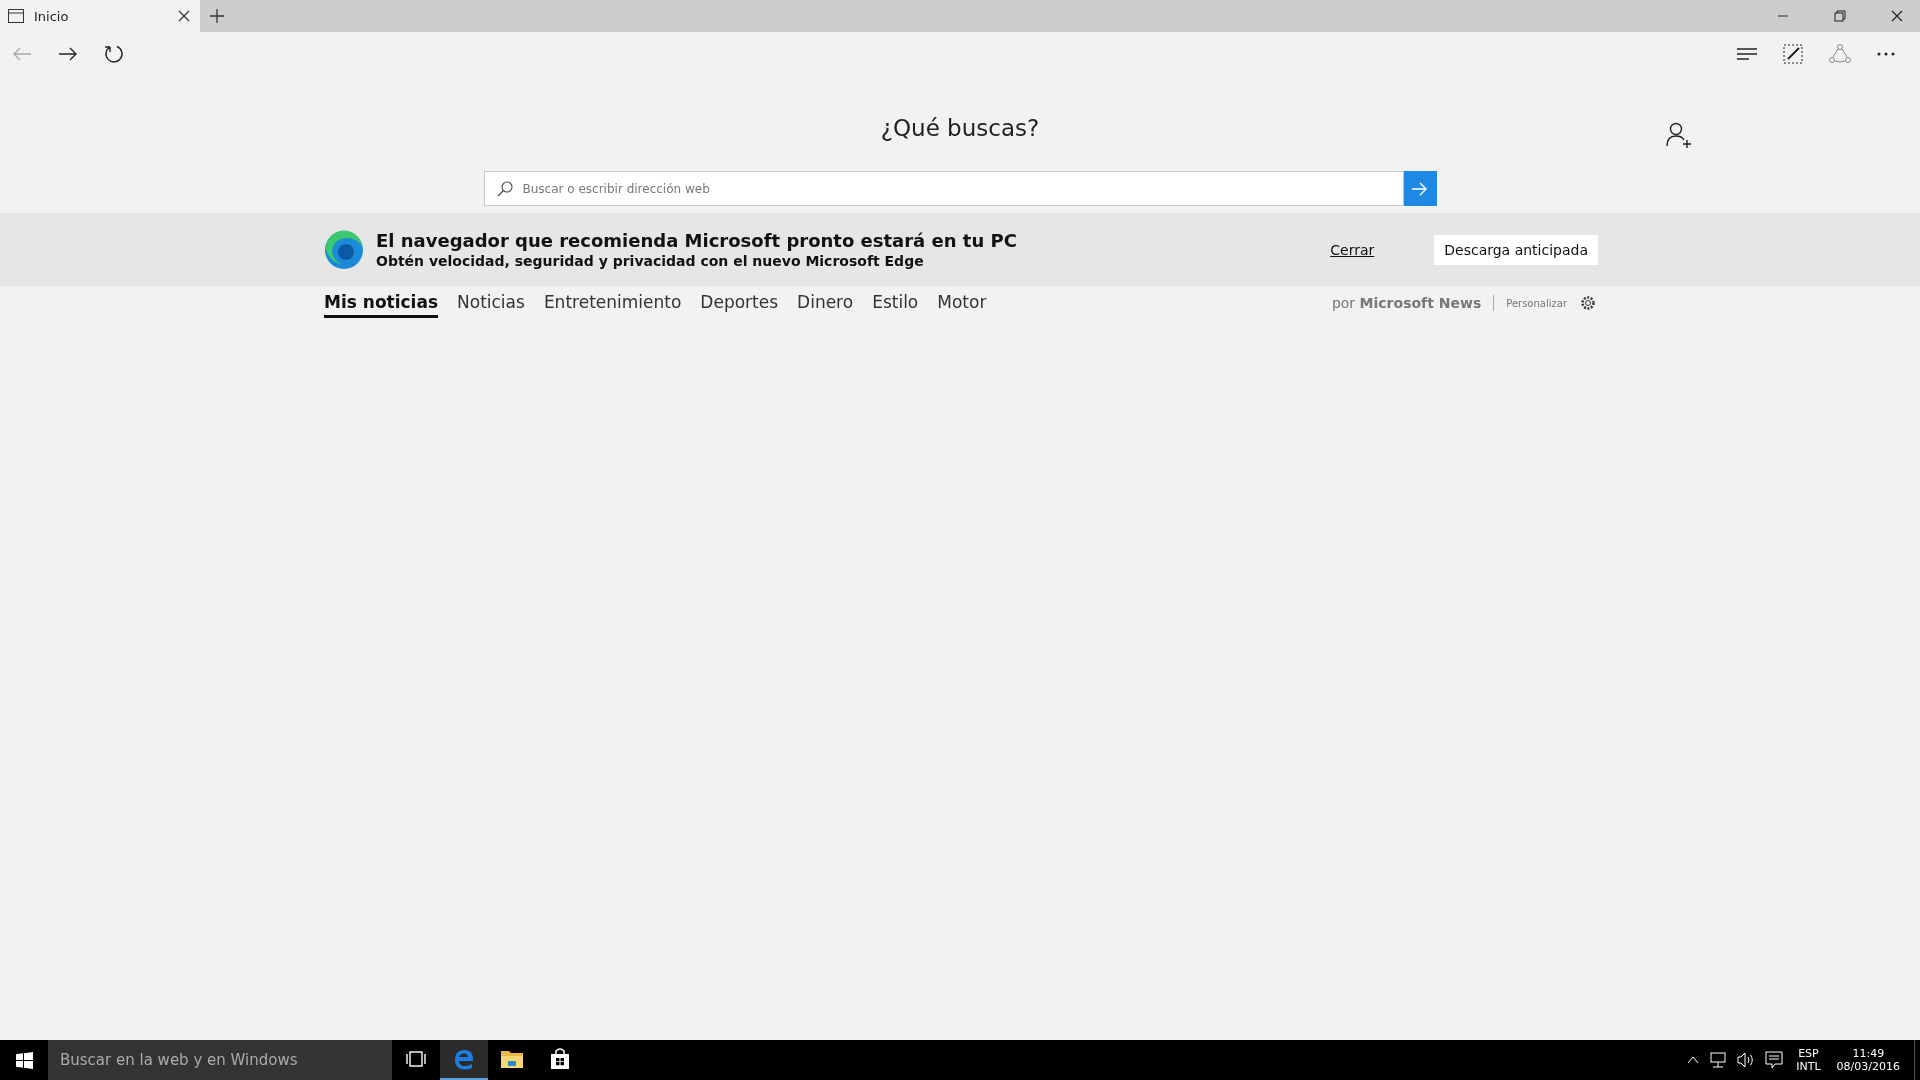 This screenshot has height=1080, width=1920. Describe the element at coordinates (1793, 53) in the screenshot. I see `web-note-icon` at that location.